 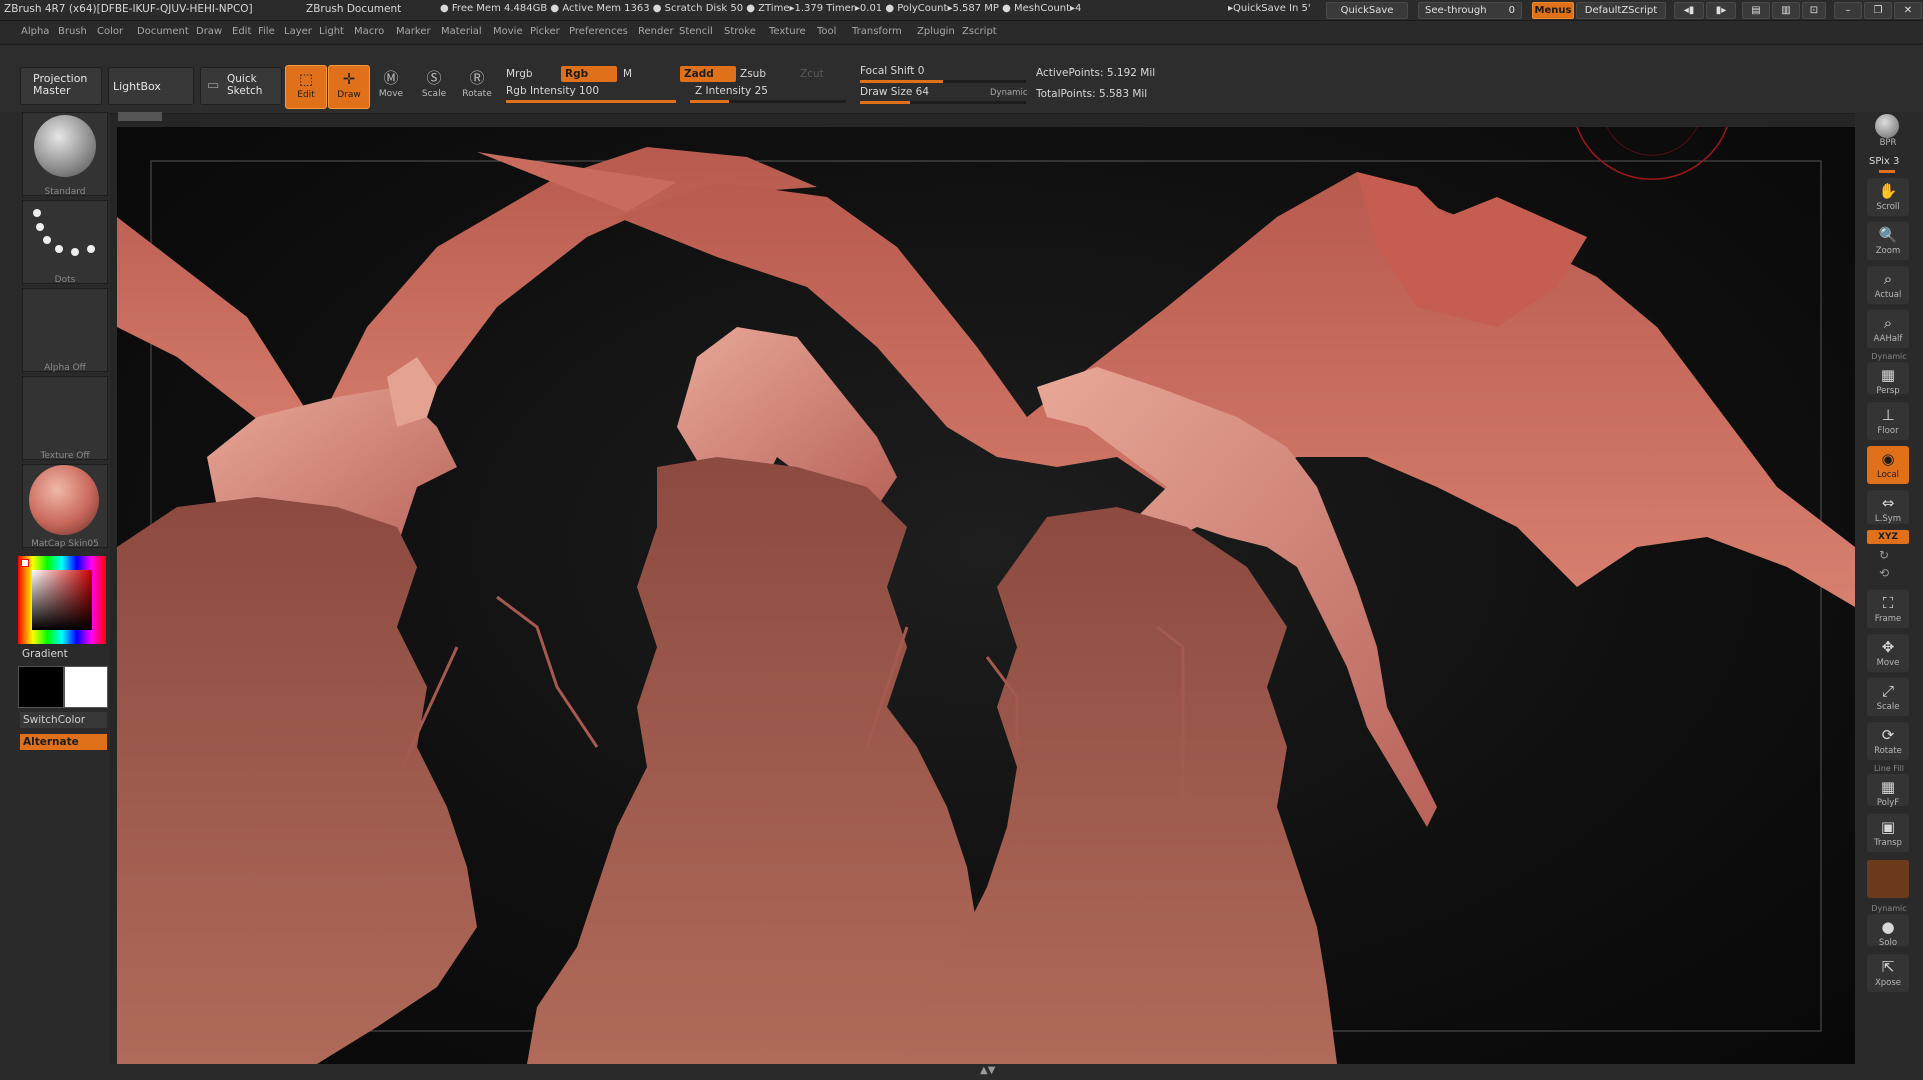 What do you see at coordinates (461, 31) in the screenshot?
I see `menu-material: Material` at bounding box center [461, 31].